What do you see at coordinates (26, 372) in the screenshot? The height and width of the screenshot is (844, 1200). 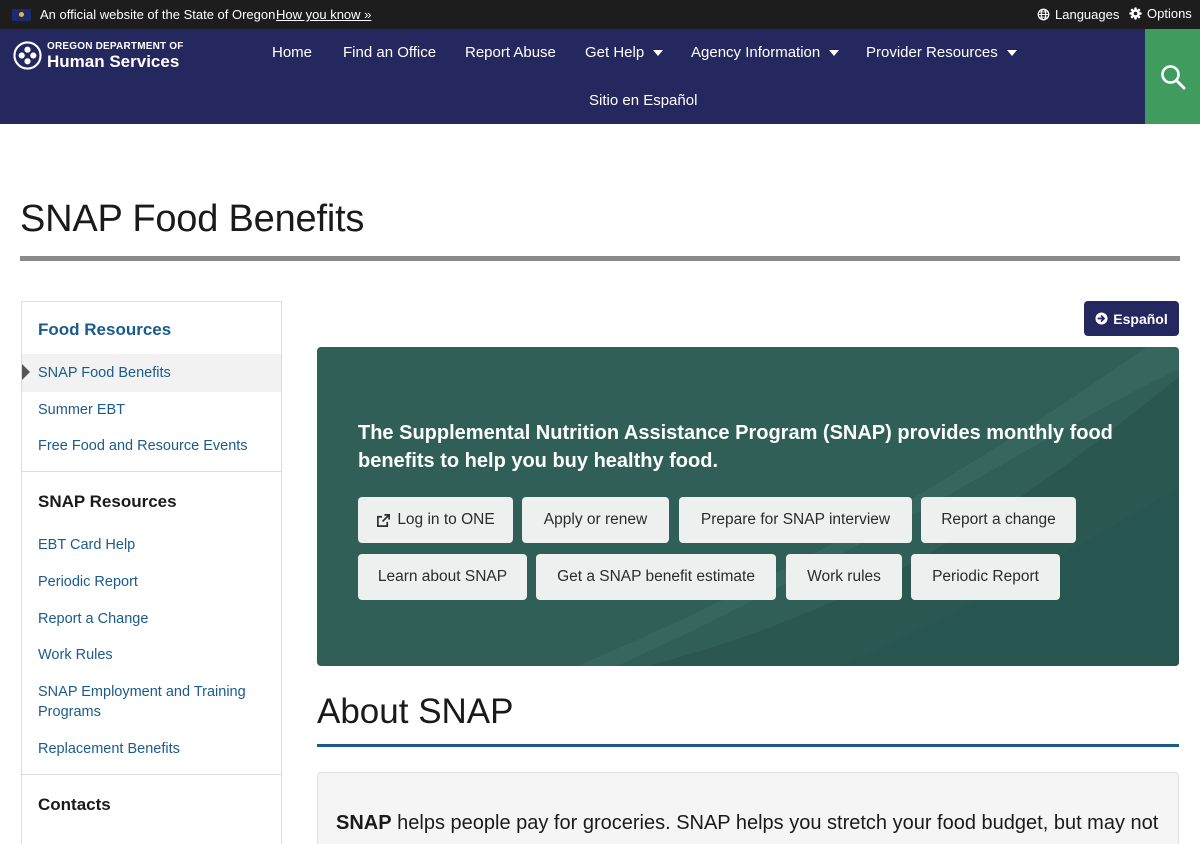 I see `active-arrow-icon` at bounding box center [26, 372].